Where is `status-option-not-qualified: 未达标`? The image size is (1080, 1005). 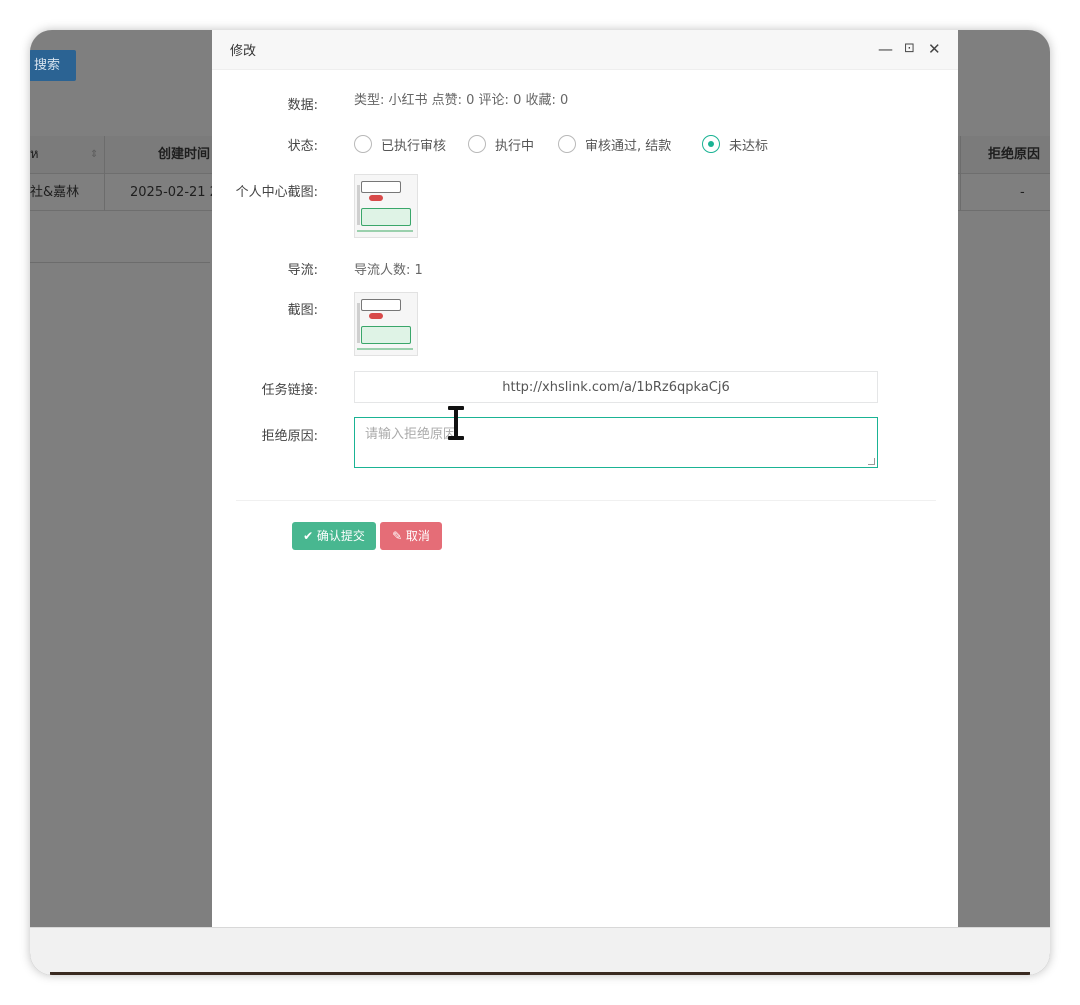 status-option-not-qualified: 未达标 is located at coordinates (735, 144).